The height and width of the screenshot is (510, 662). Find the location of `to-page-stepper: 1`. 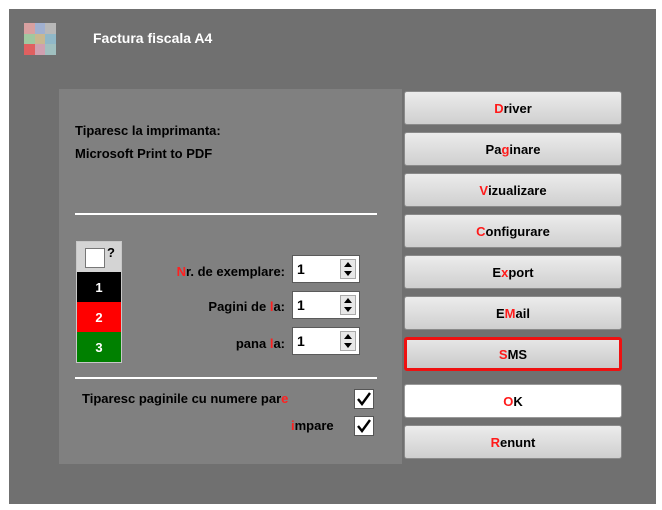

to-page-stepper: 1 is located at coordinates (326, 341).